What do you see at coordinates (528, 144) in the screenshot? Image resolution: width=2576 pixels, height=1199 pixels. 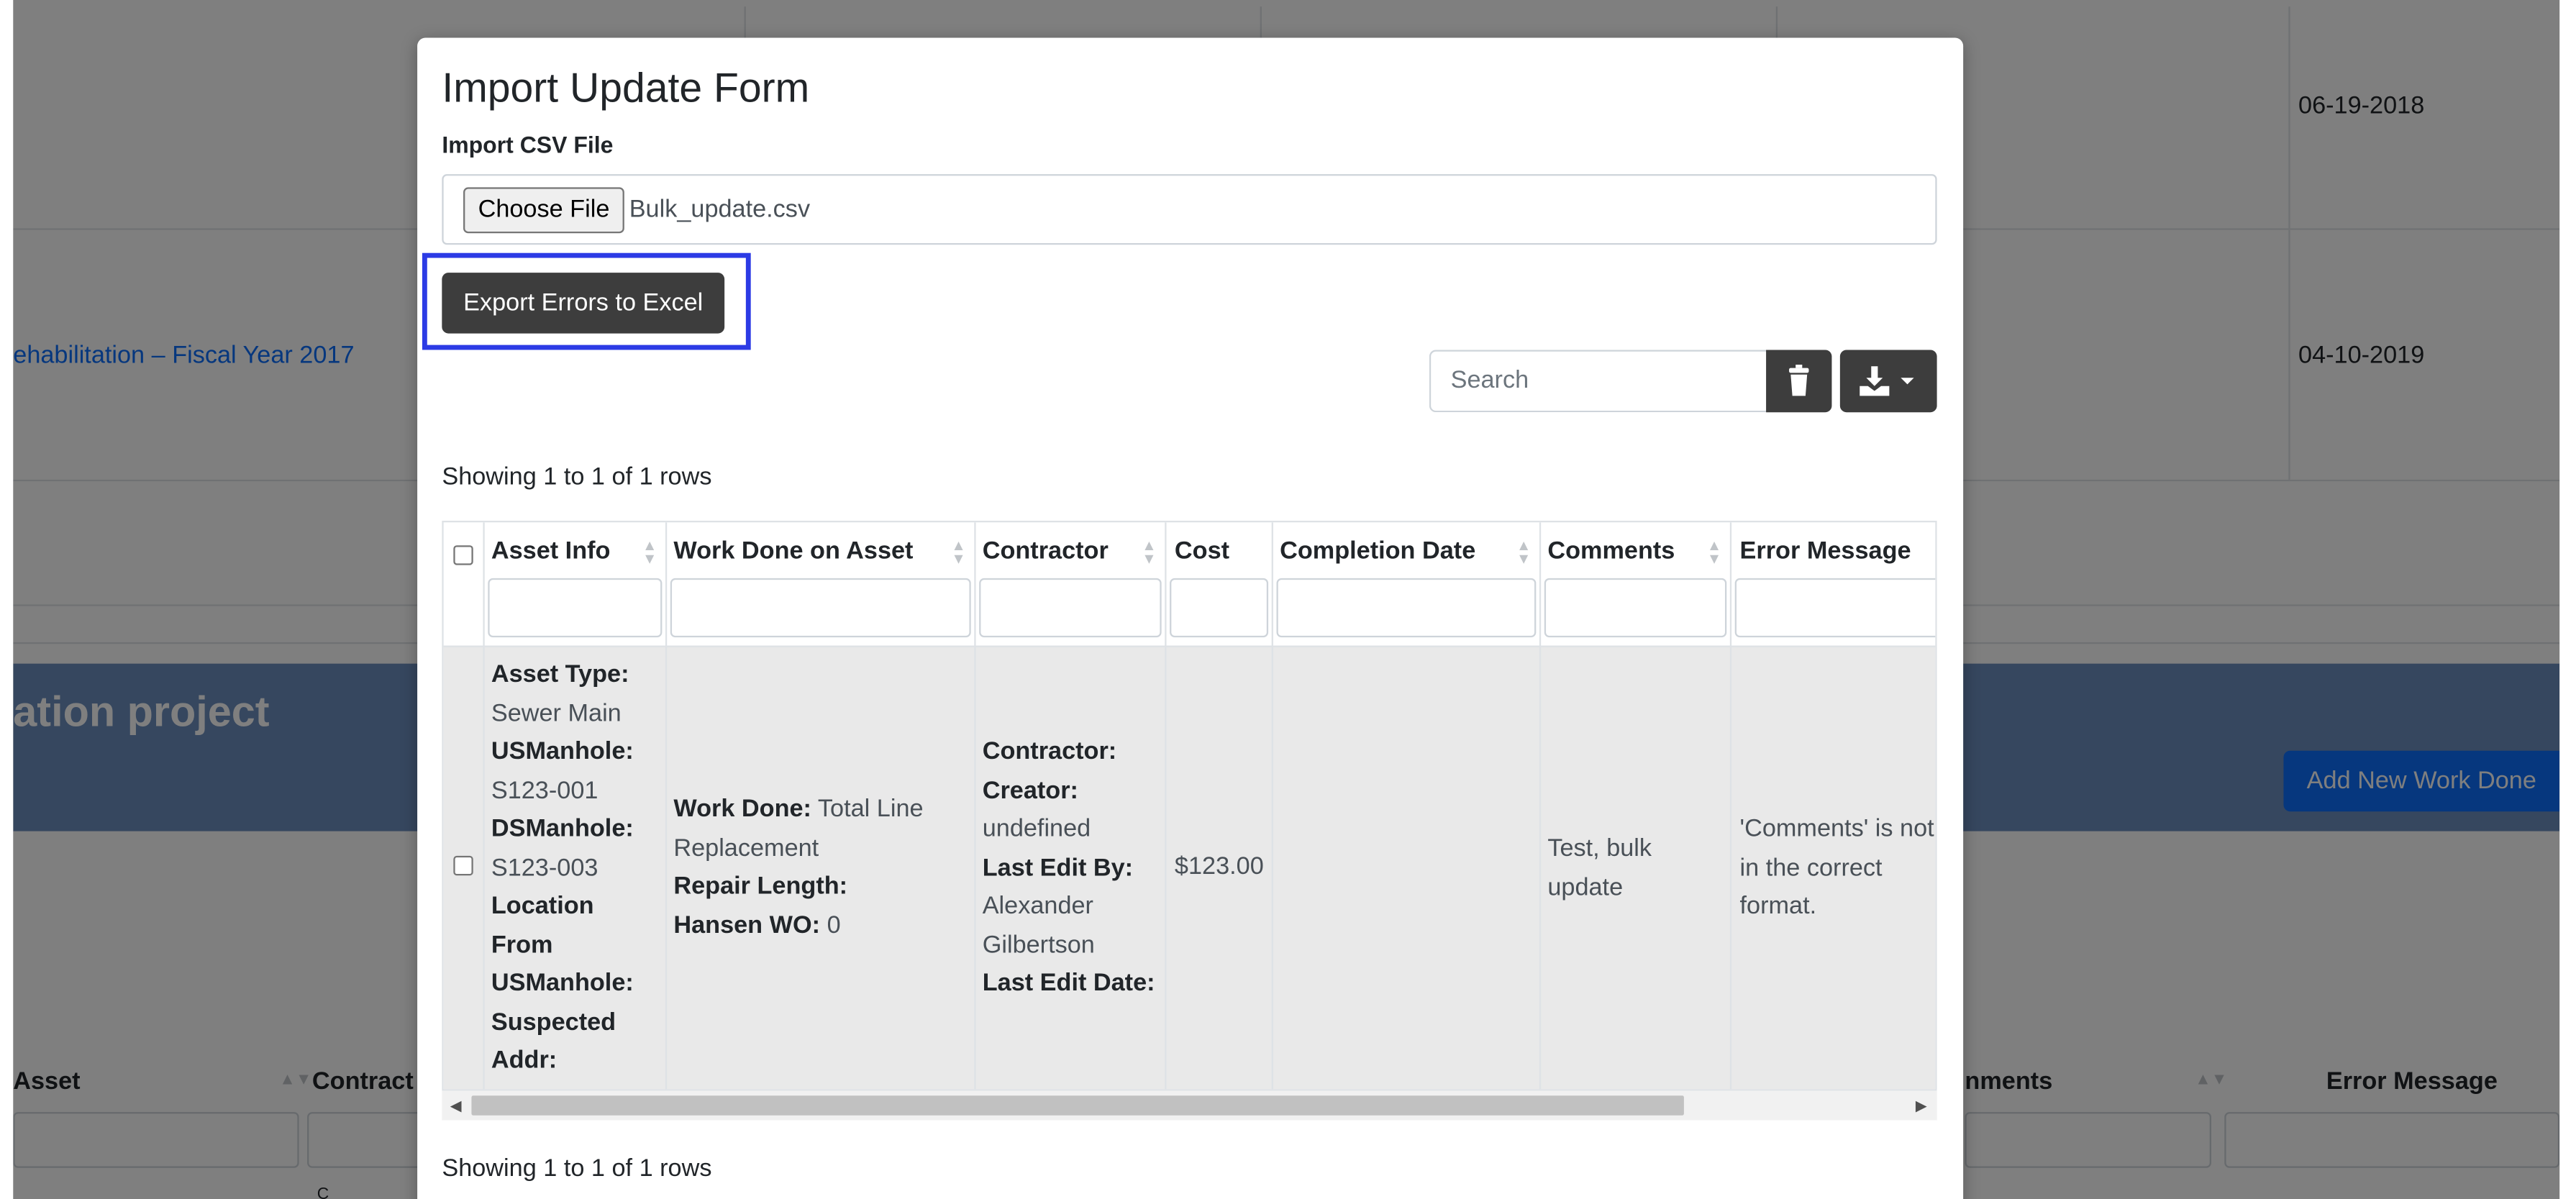 I see `import-csv-label: Import CSV File` at bounding box center [528, 144].